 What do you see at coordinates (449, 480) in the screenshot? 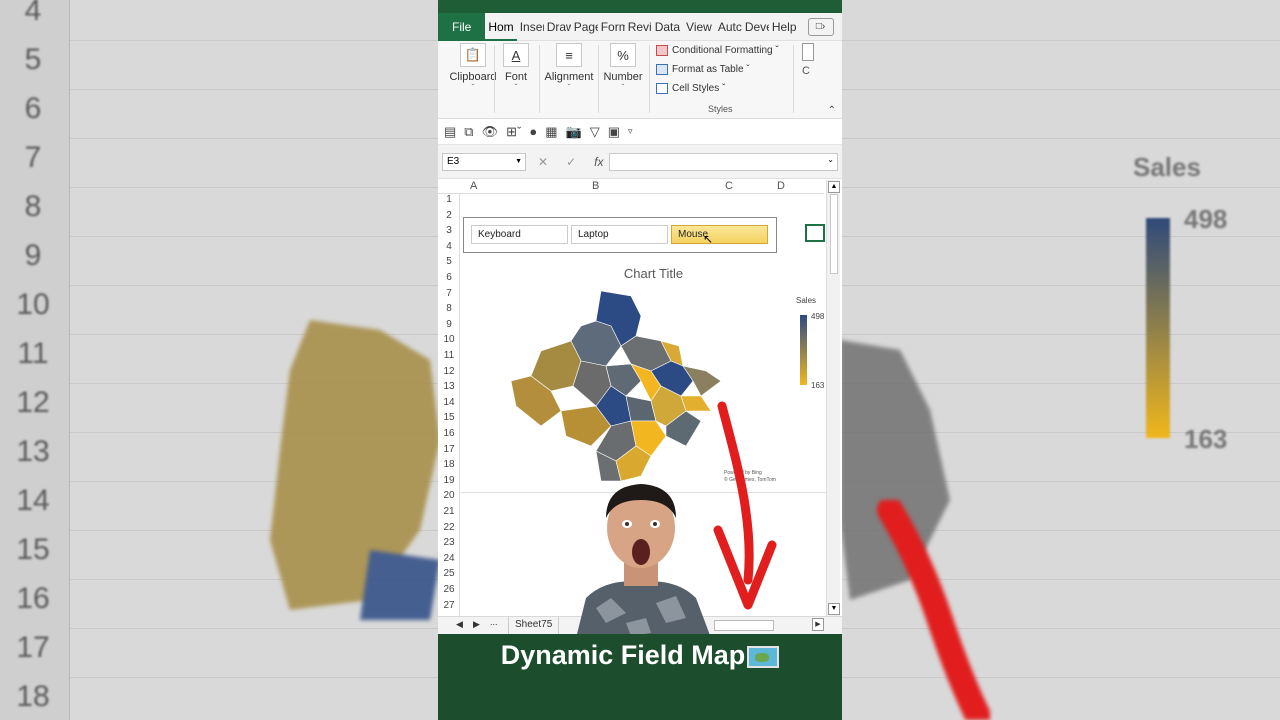
I see `row-header: 19` at bounding box center [449, 480].